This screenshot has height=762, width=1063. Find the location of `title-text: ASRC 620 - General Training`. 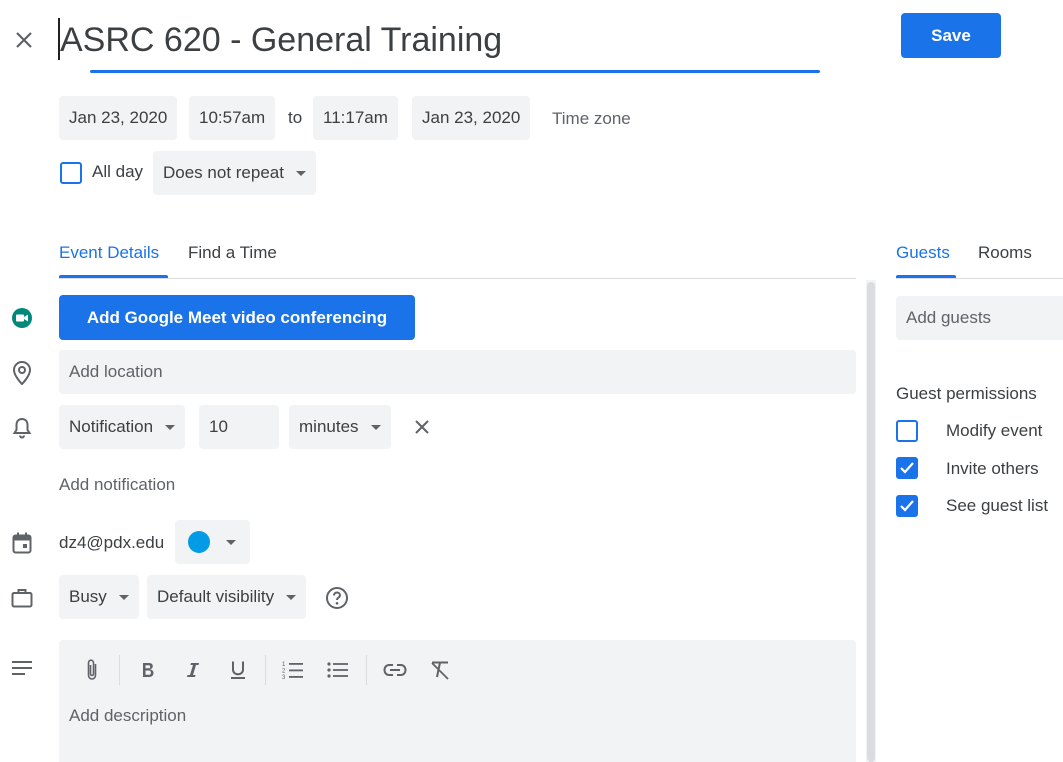

title-text: ASRC 620 - General Training is located at coordinates (281, 40).